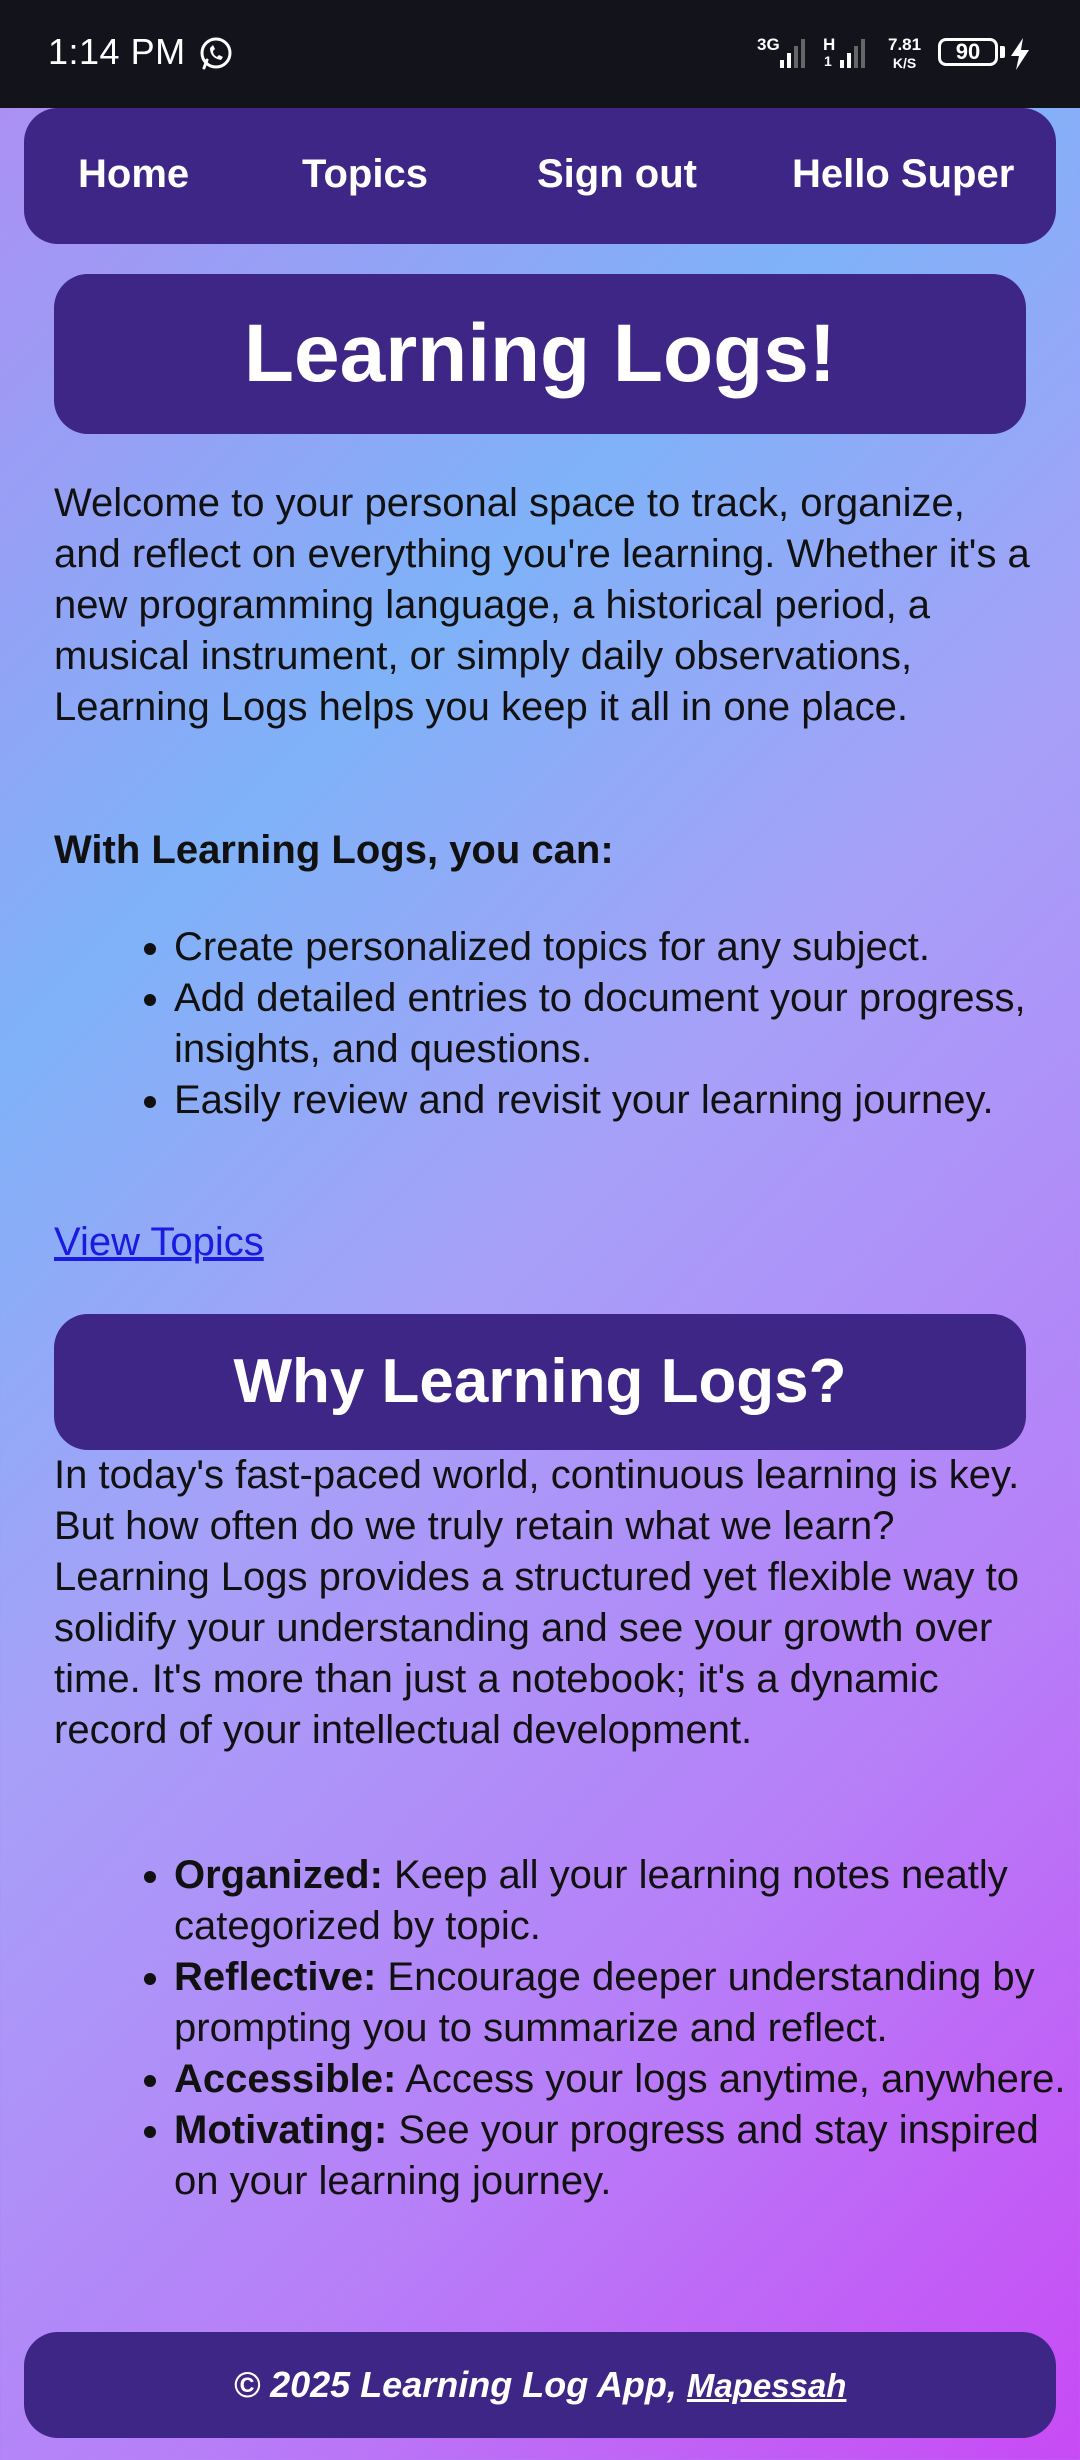 The height and width of the screenshot is (2460, 1080). Describe the element at coordinates (540, 1382) in the screenshot. I see `why-heading: Why Learning Logs?` at that location.